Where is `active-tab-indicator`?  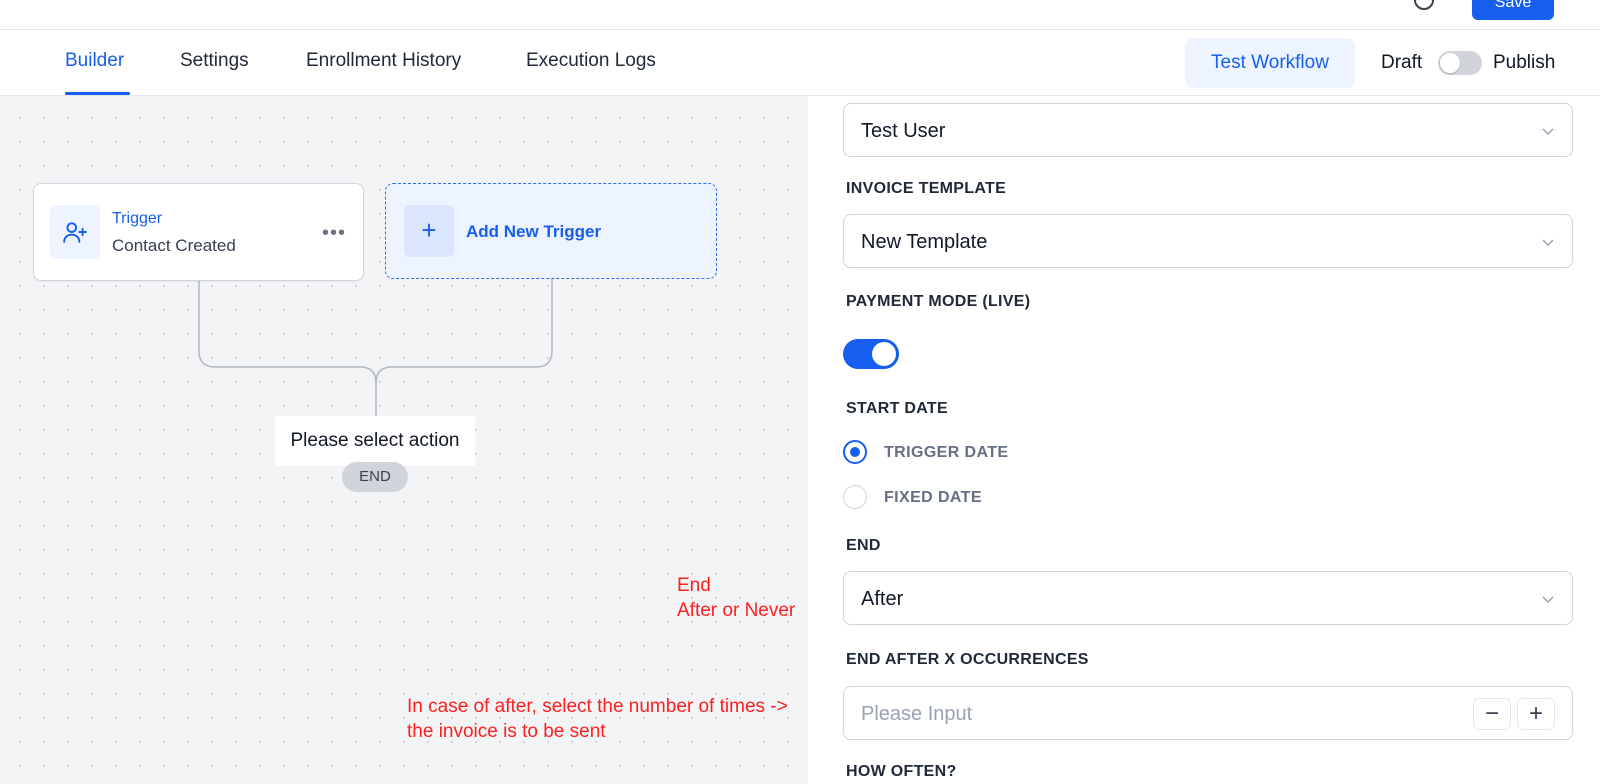 active-tab-indicator is located at coordinates (97, 93).